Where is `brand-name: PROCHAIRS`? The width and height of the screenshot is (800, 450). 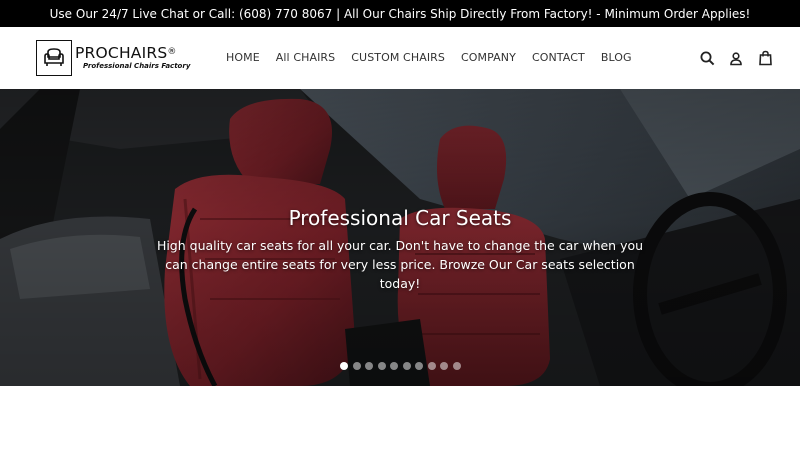
brand-name: PROCHAIRS is located at coordinates (121, 53).